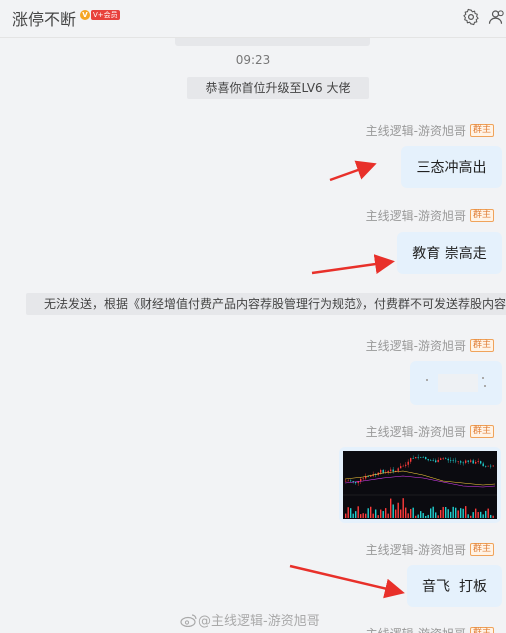 This screenshot has width=506, height=633. Describe the element at coordinates (419, 470) in the screenshot. I see `chart-candles` at that location.